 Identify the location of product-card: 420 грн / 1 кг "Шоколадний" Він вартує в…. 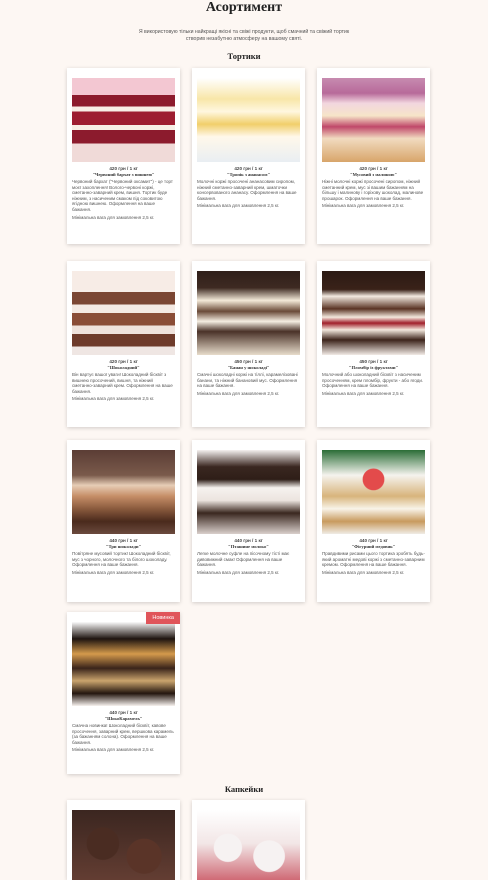
(123, 344).